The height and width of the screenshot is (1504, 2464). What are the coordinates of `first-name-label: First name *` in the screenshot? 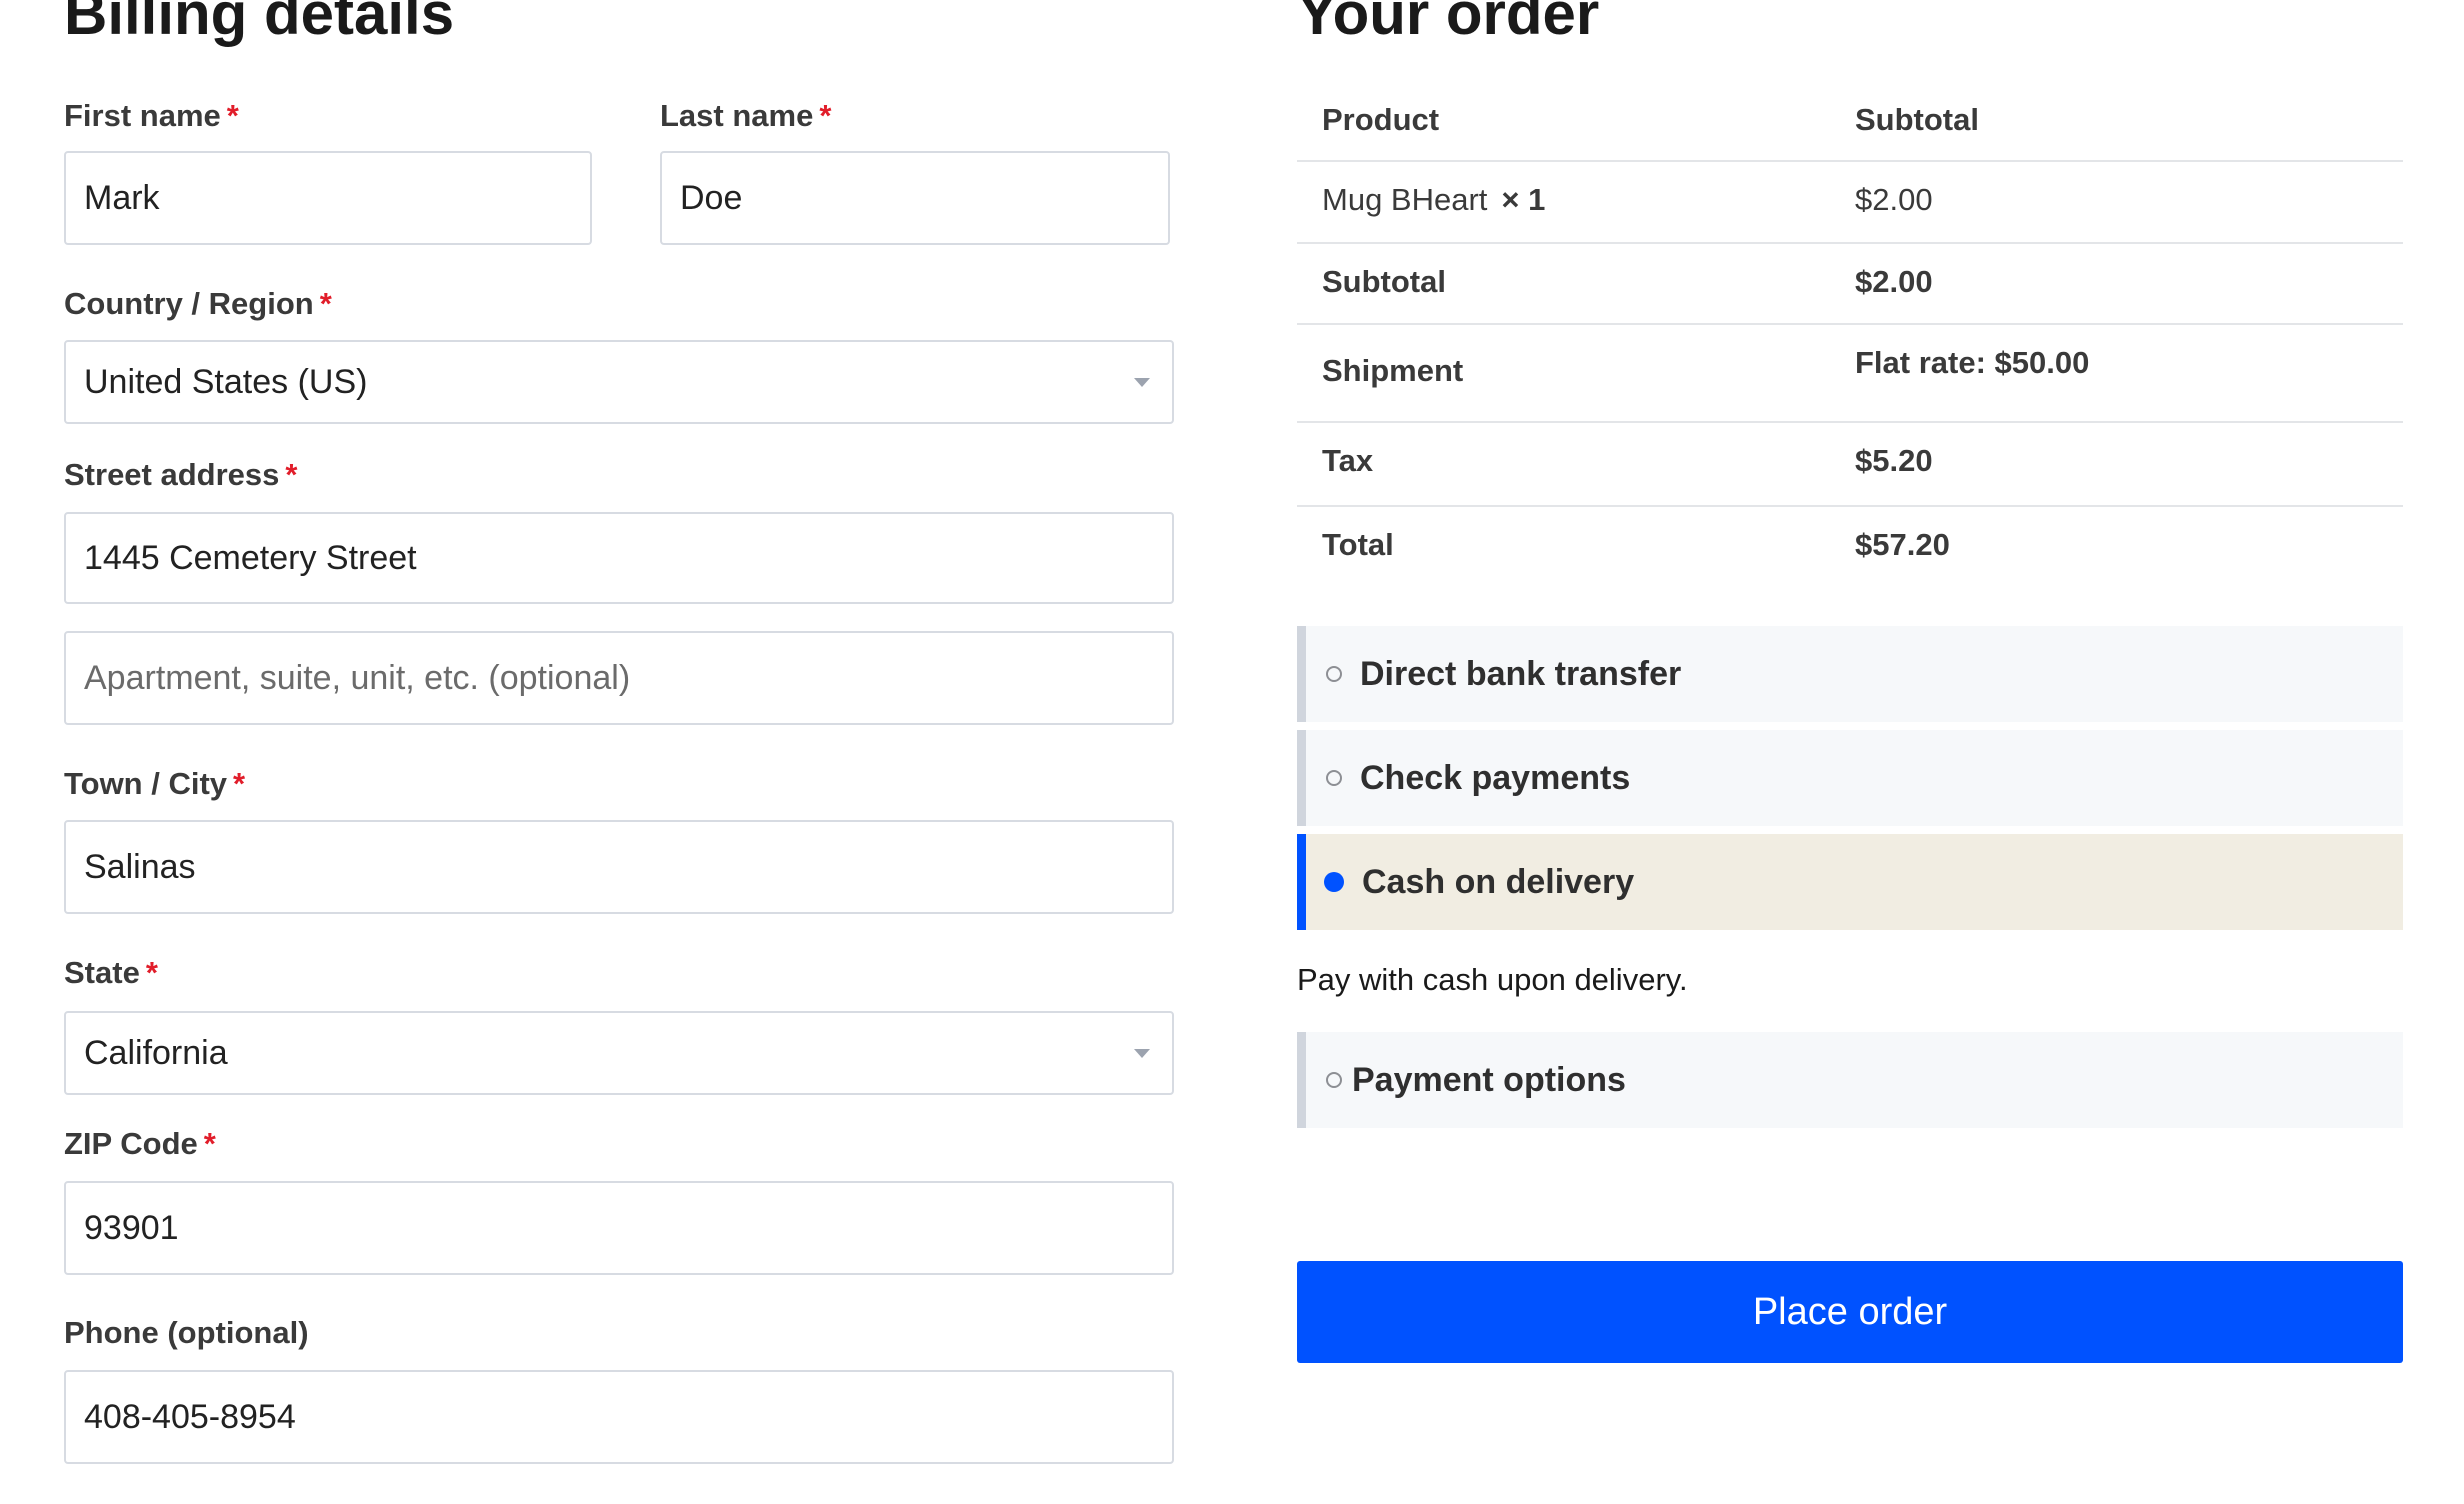 It's located at (151, 116).